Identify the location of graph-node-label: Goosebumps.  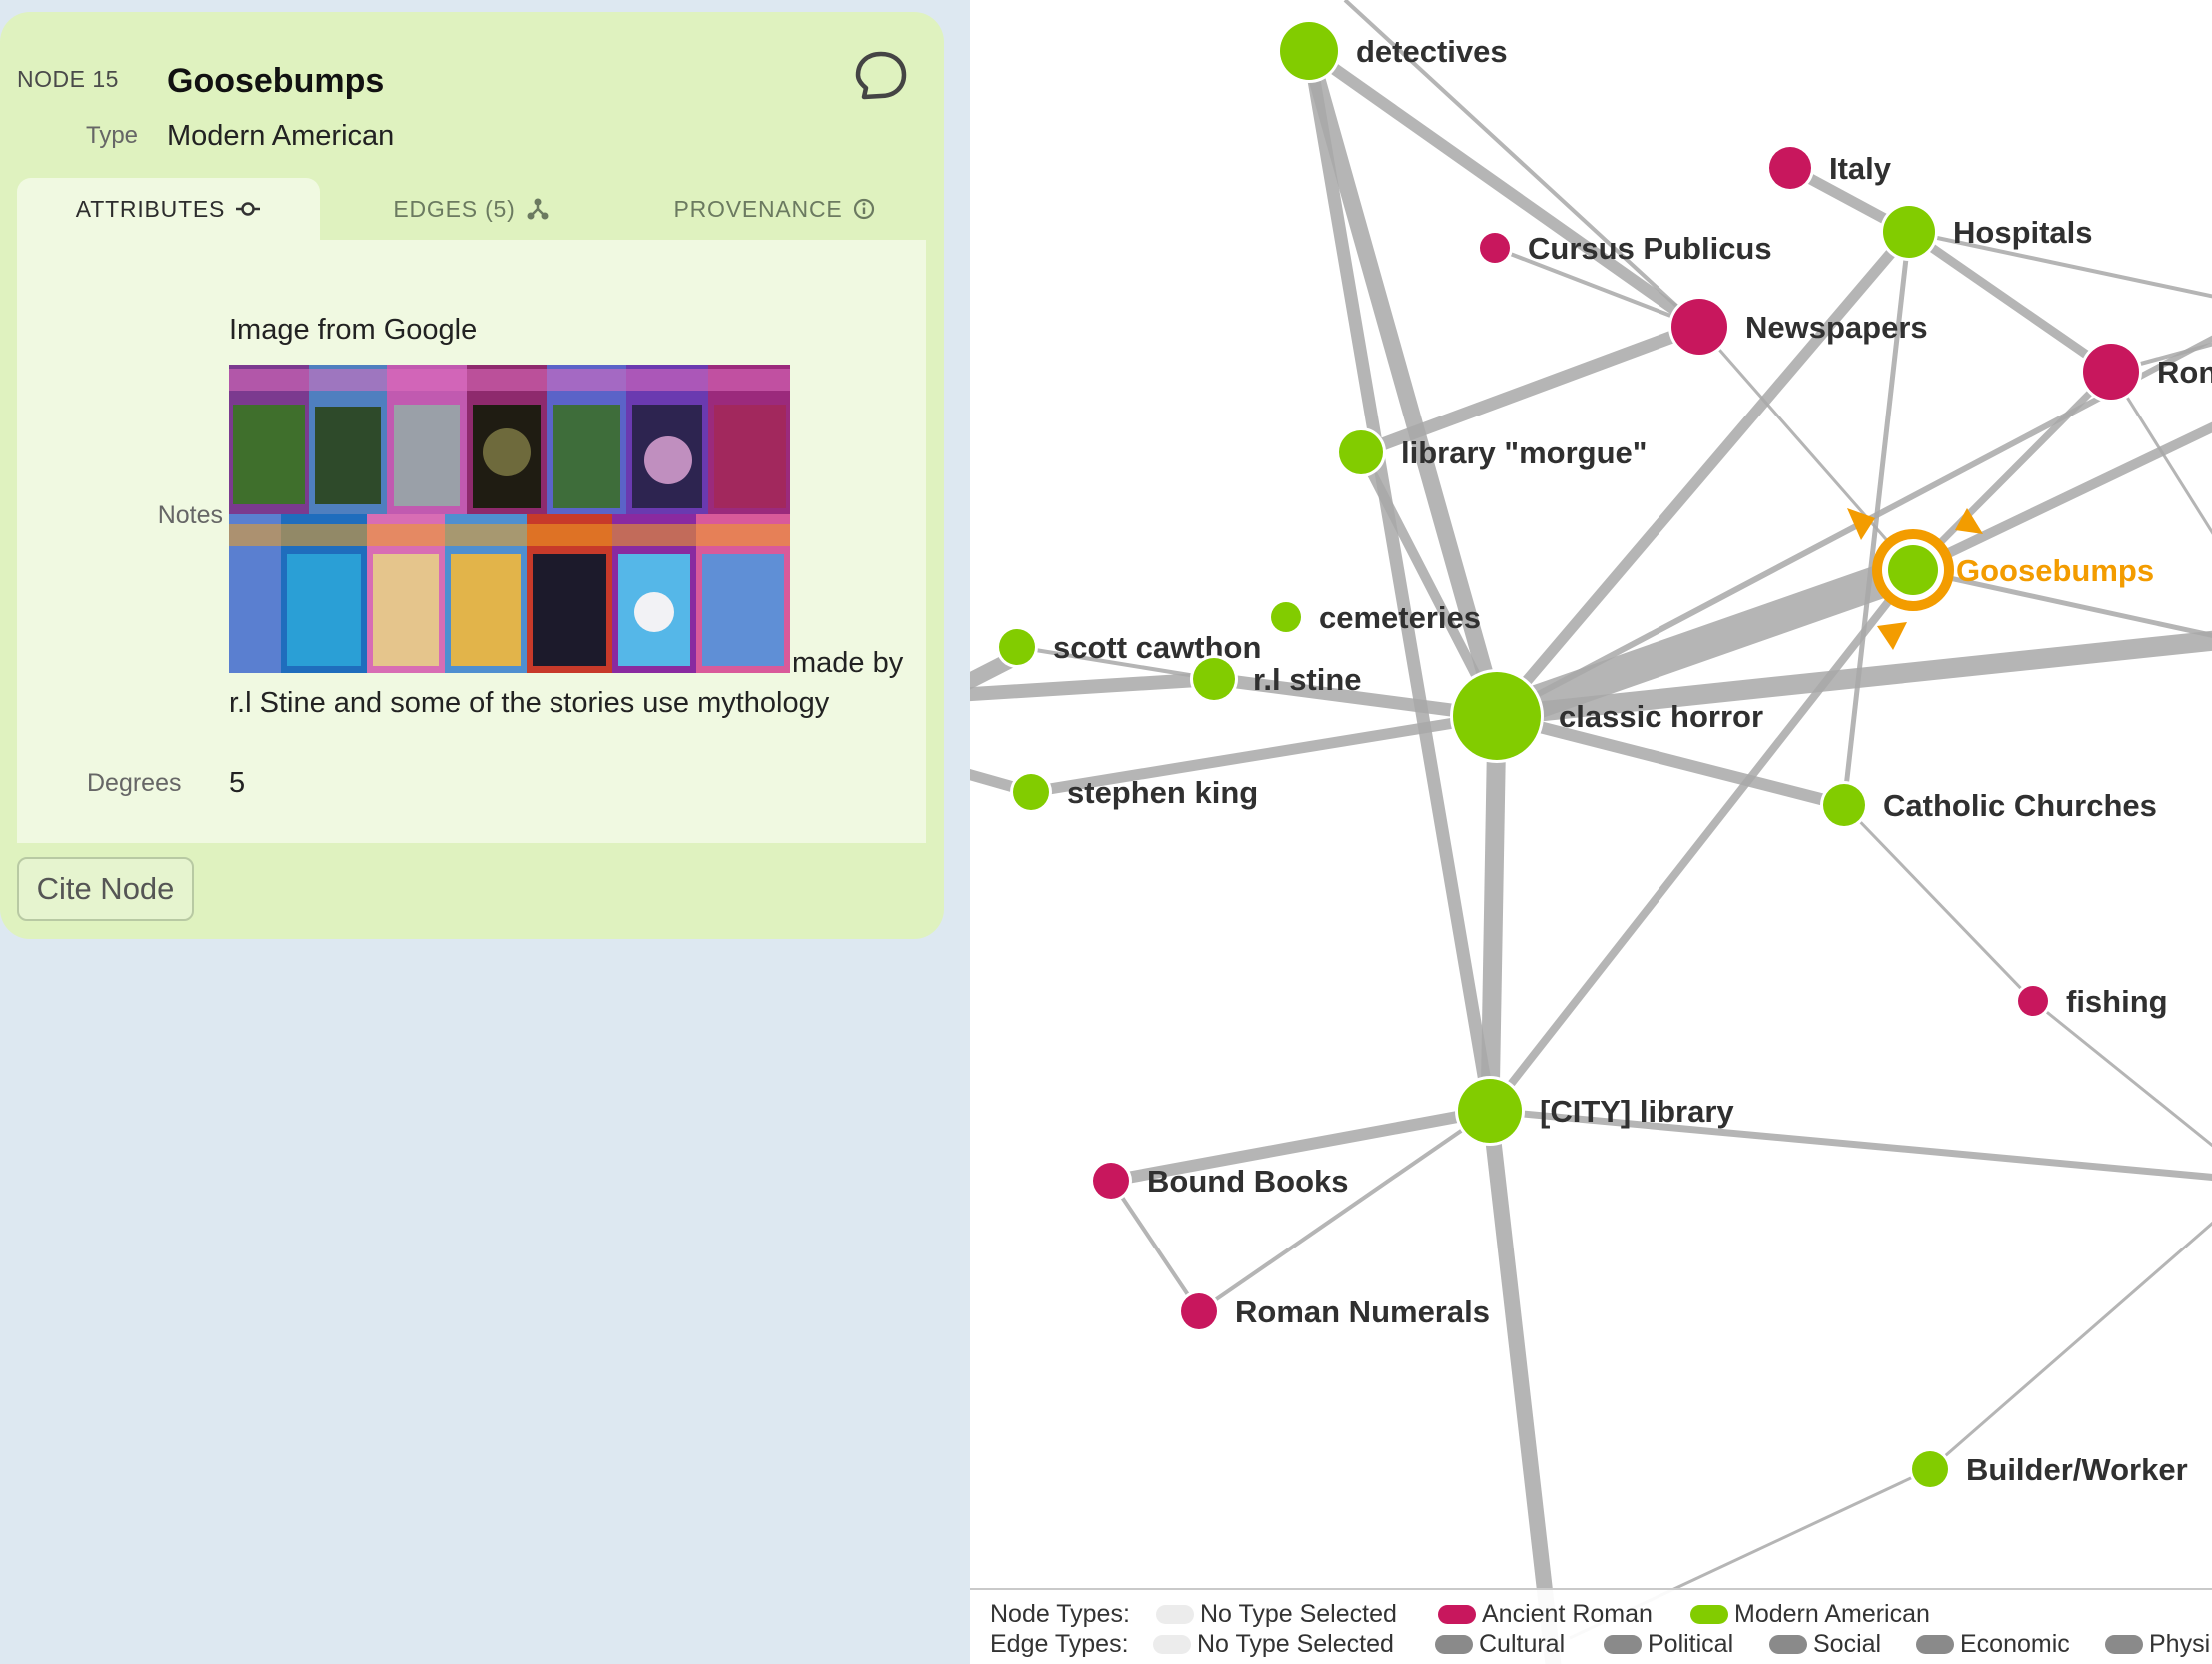
(2055, 570).